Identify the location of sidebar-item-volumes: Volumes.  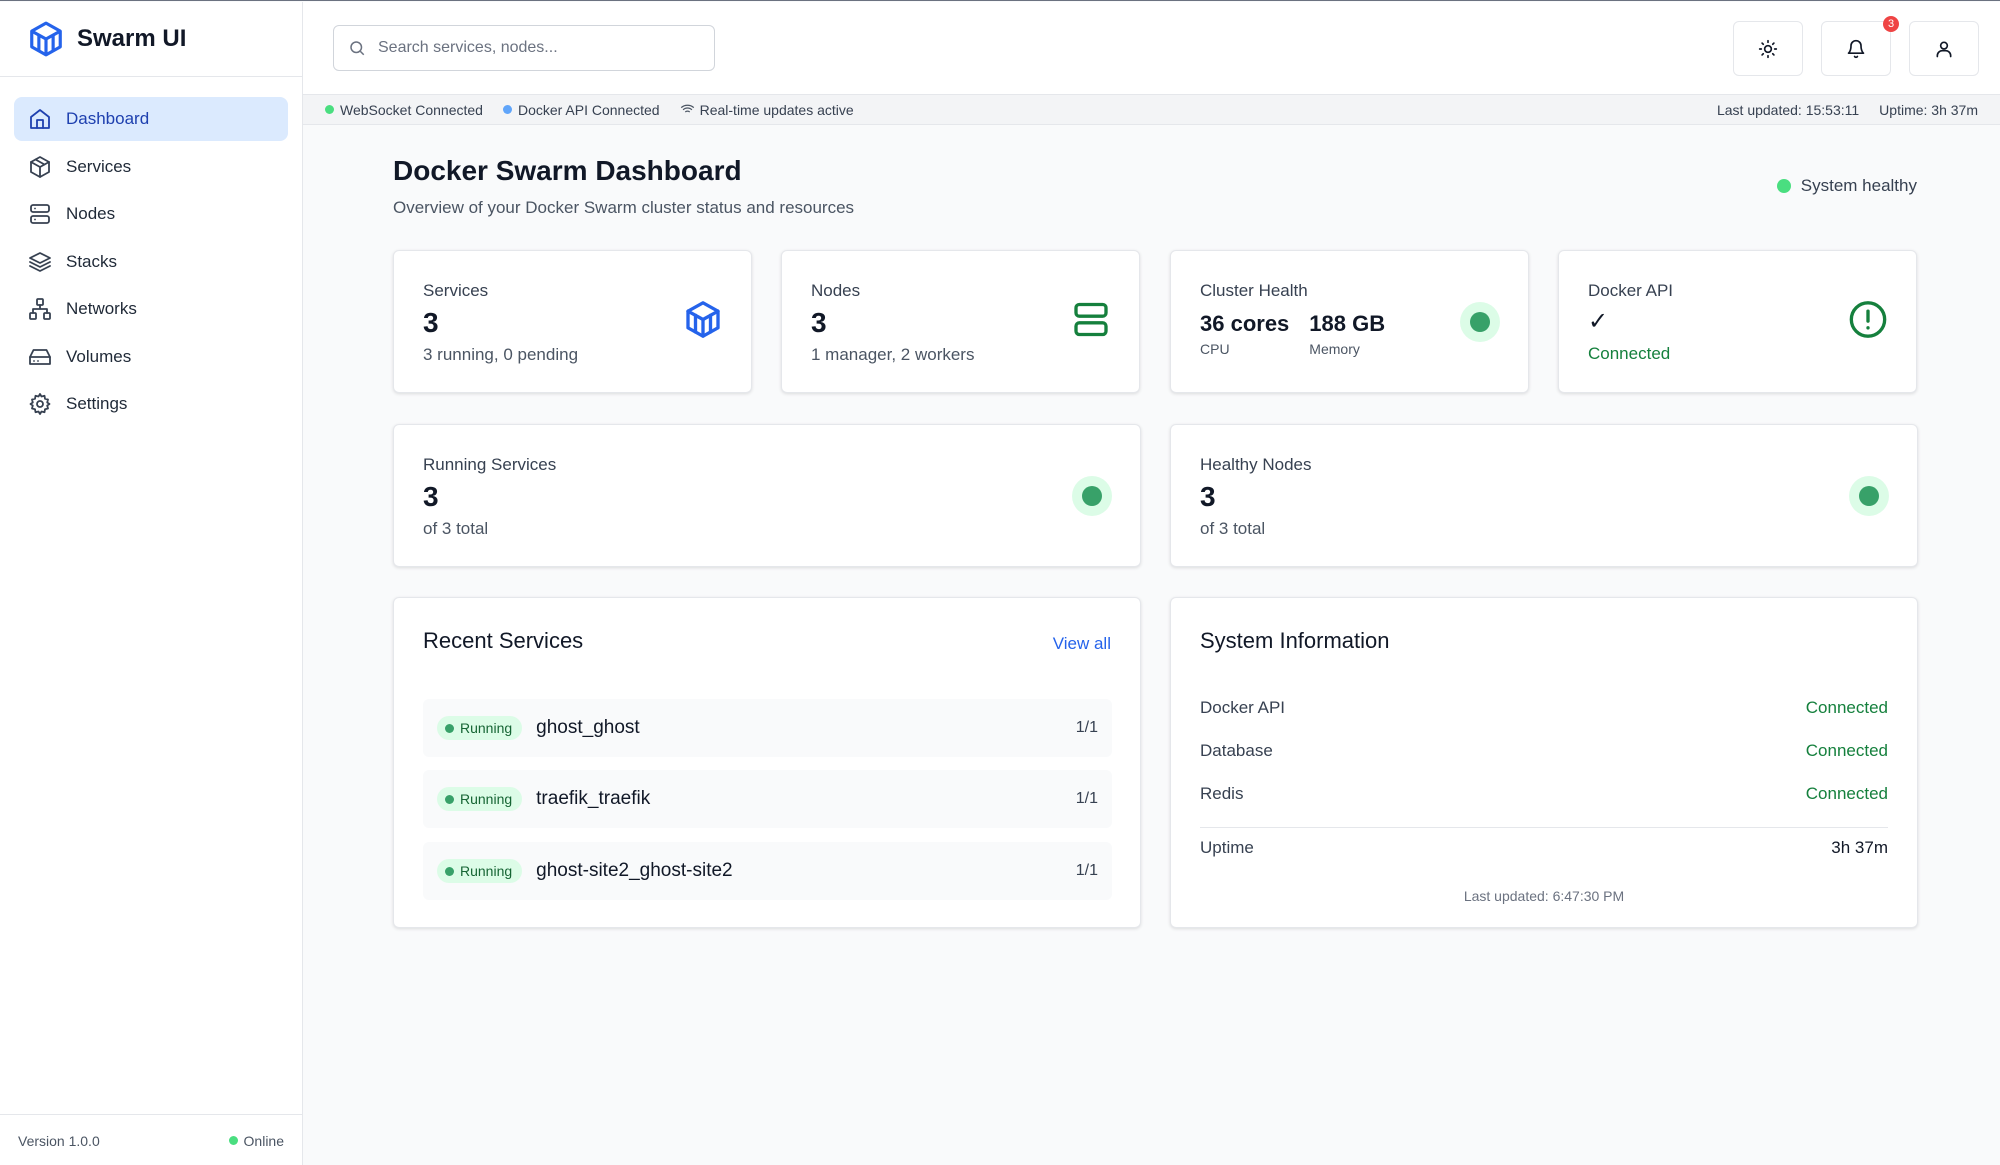
(151, 357).